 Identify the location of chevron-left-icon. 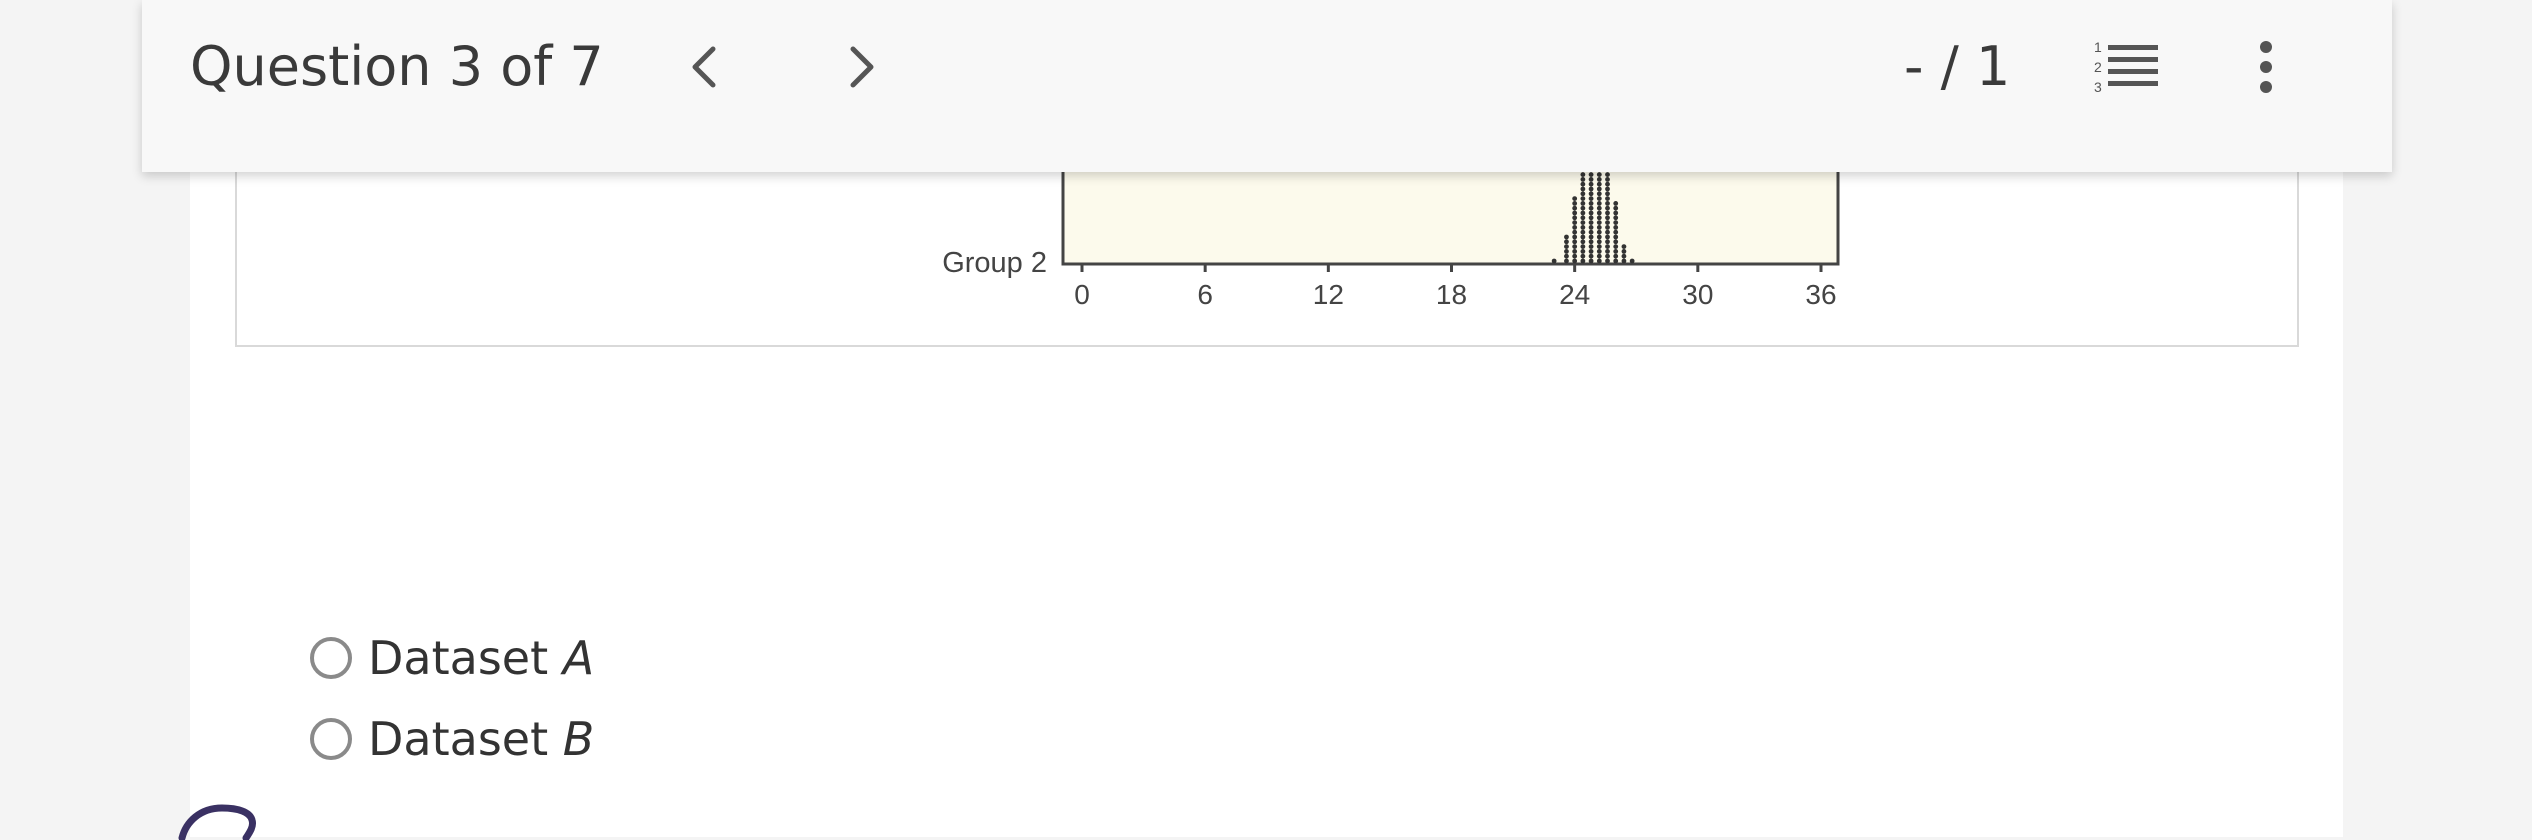
(704, 67).